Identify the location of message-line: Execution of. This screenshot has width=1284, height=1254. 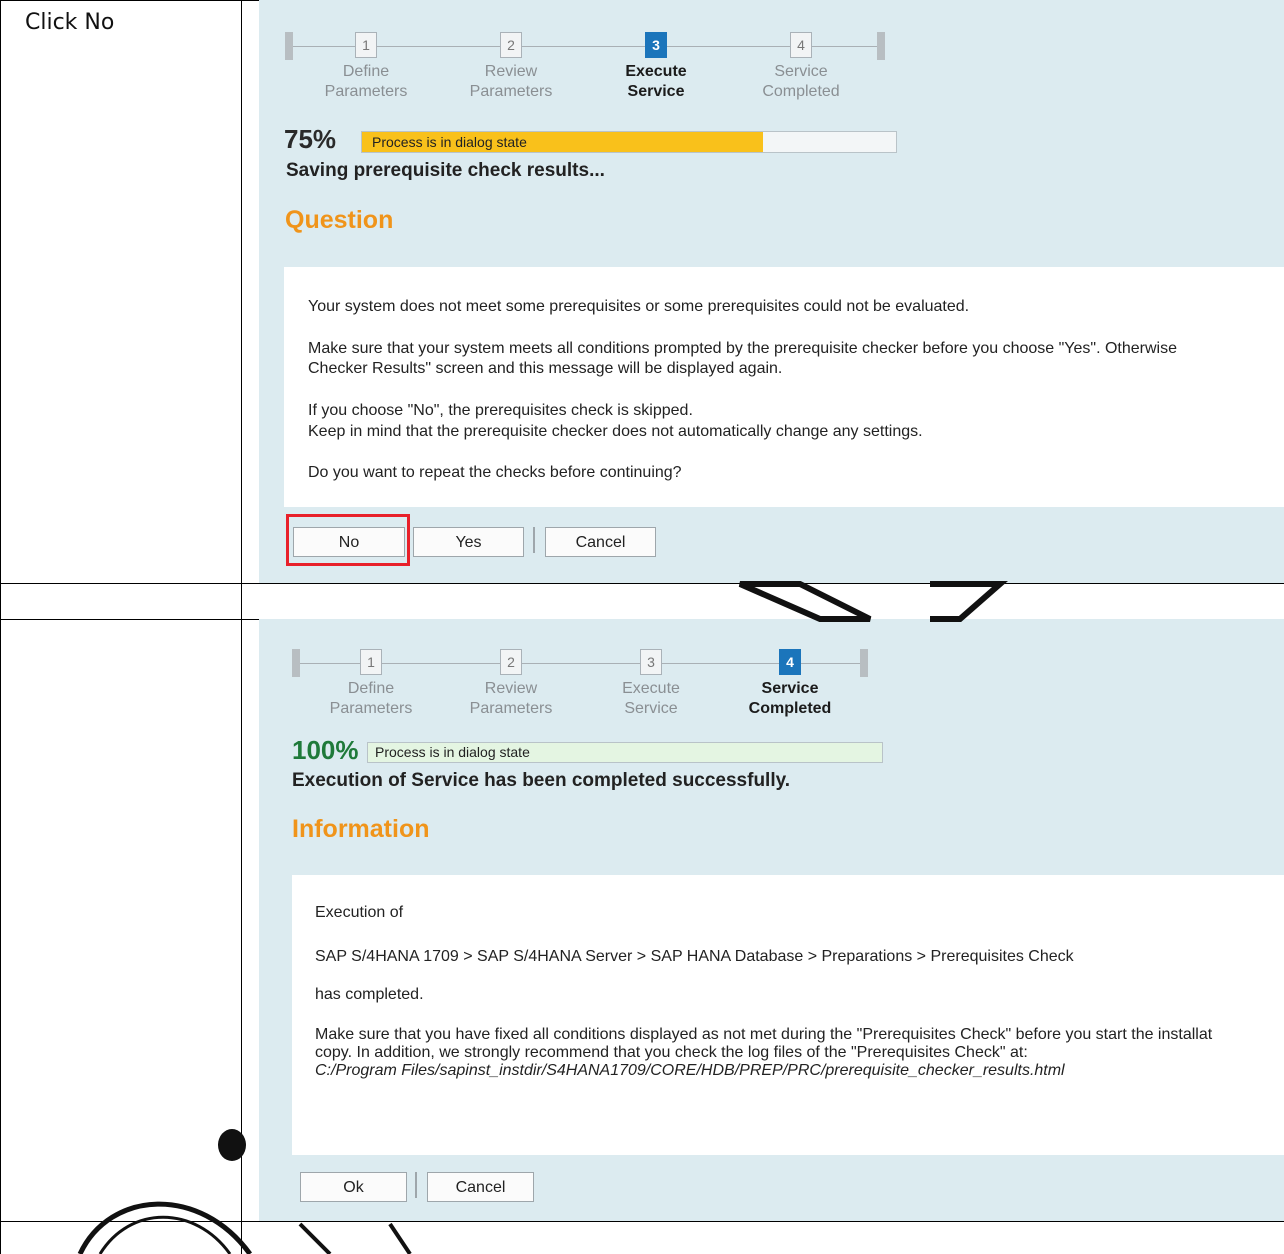
(359, 912).